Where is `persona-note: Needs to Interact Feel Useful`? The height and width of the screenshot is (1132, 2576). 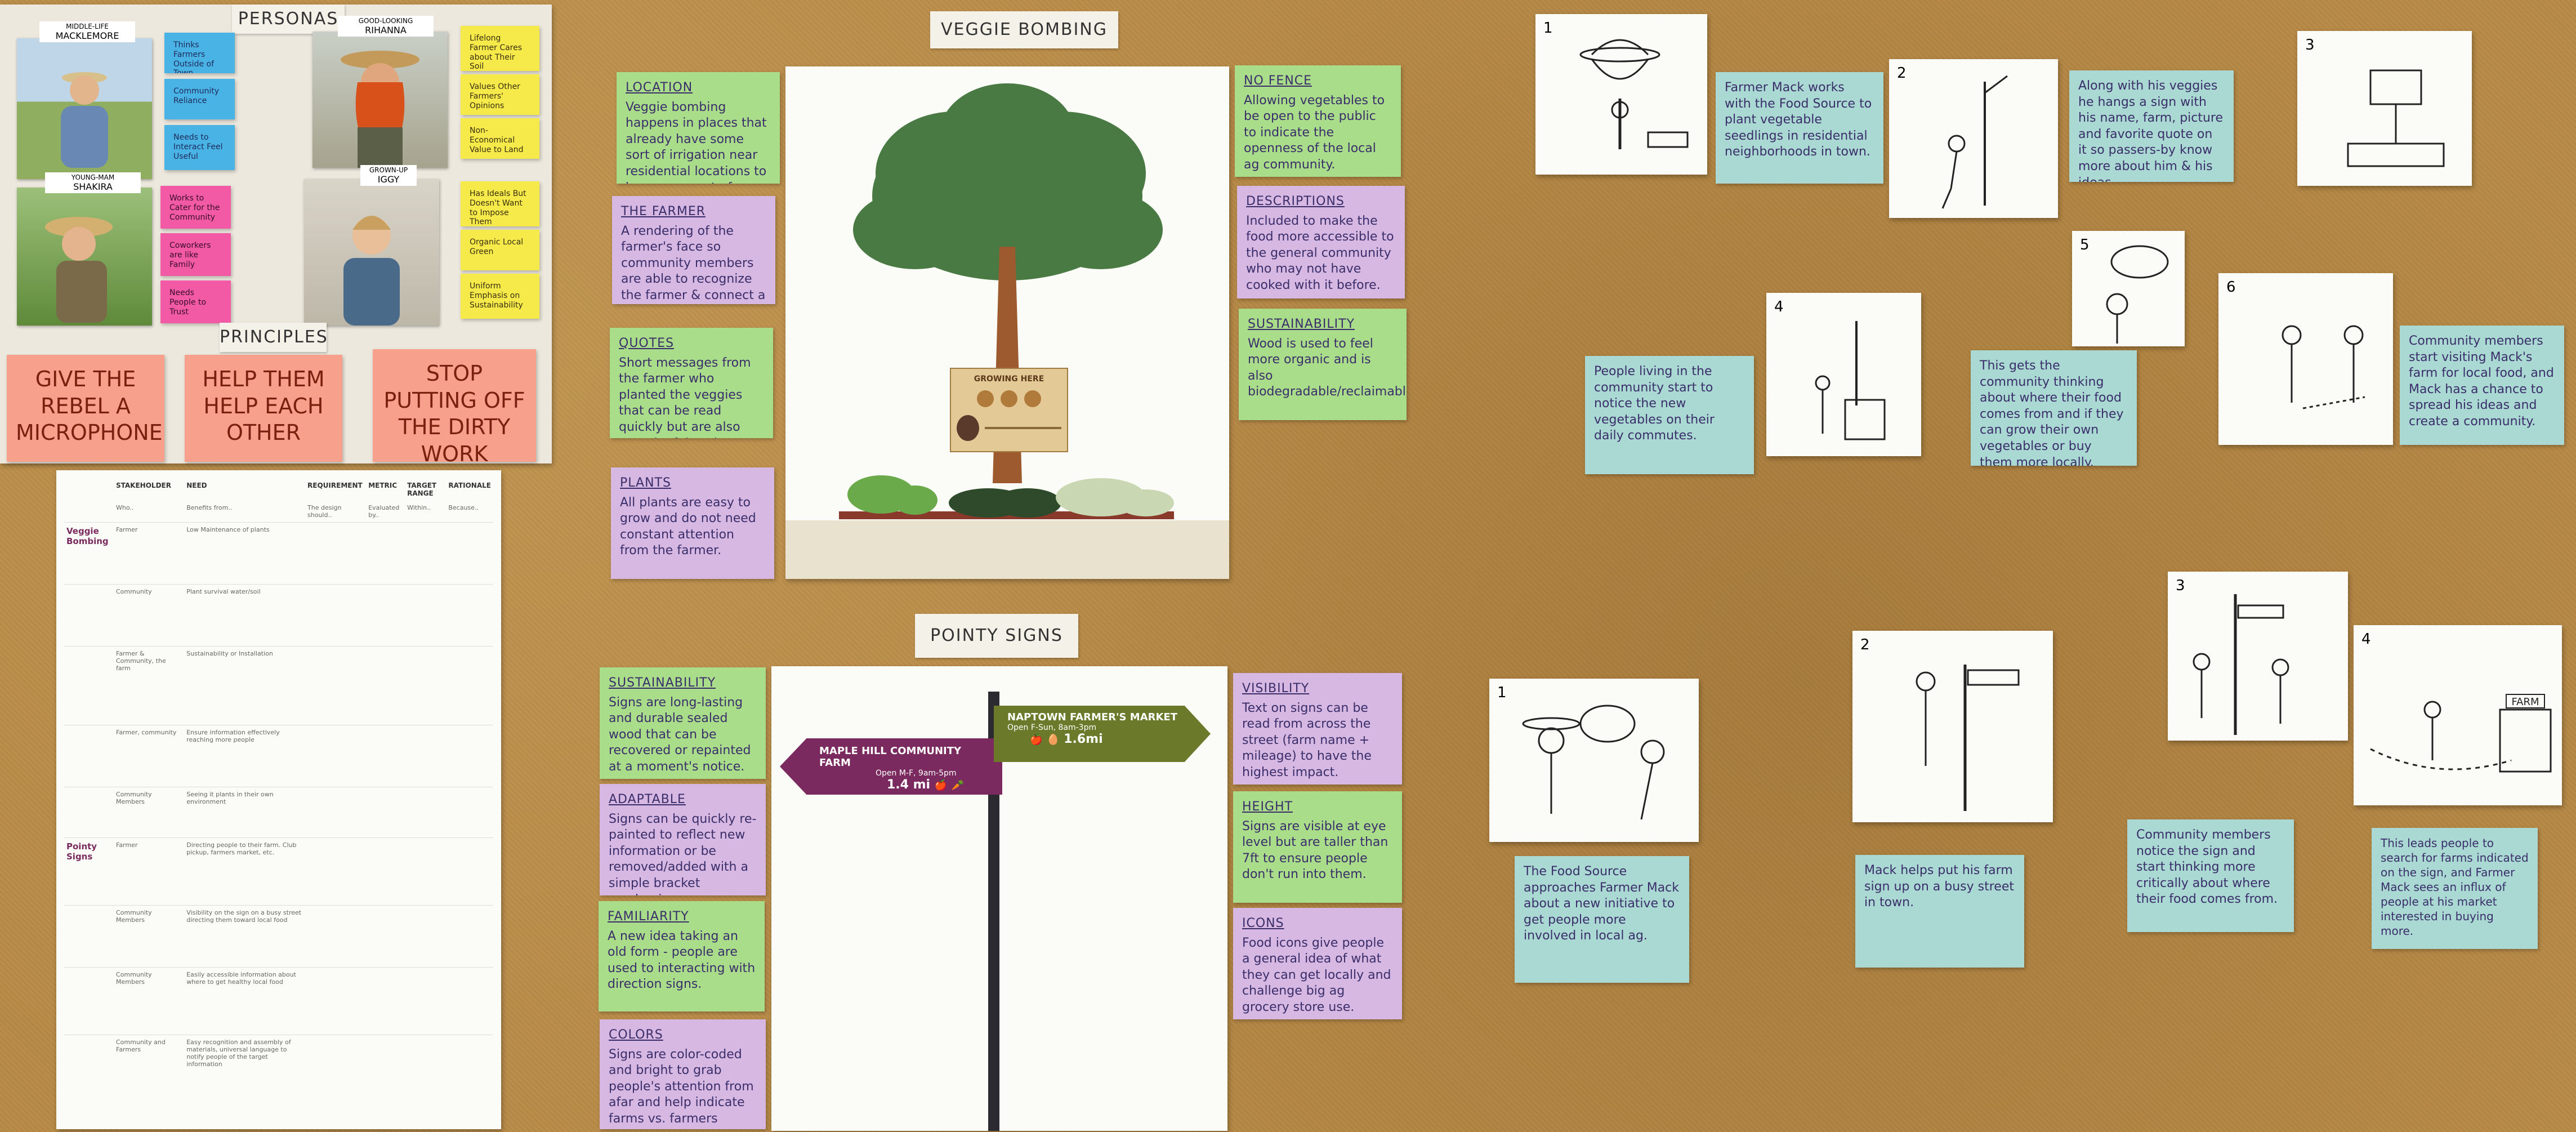
persona-note: Needs to Interact Feel Useful is located at coordinates (199, 147).